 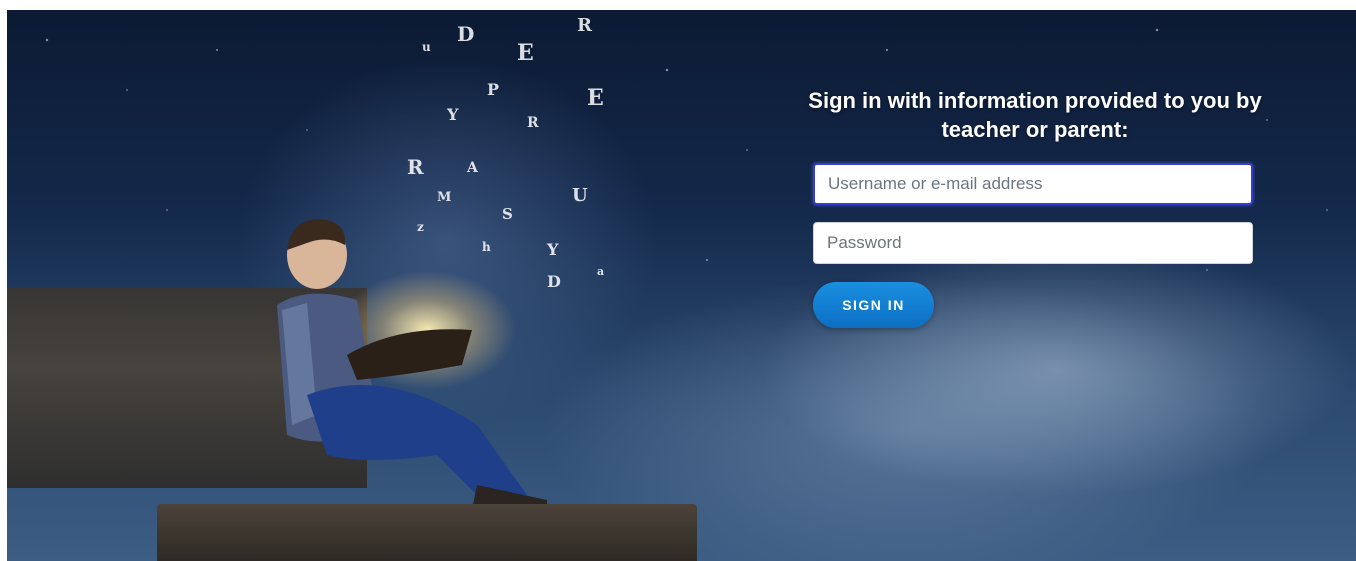 What do you see at coordinates (1033, 184) in the screenshot?
I see `username-input` at bounding box center [1033, 184].